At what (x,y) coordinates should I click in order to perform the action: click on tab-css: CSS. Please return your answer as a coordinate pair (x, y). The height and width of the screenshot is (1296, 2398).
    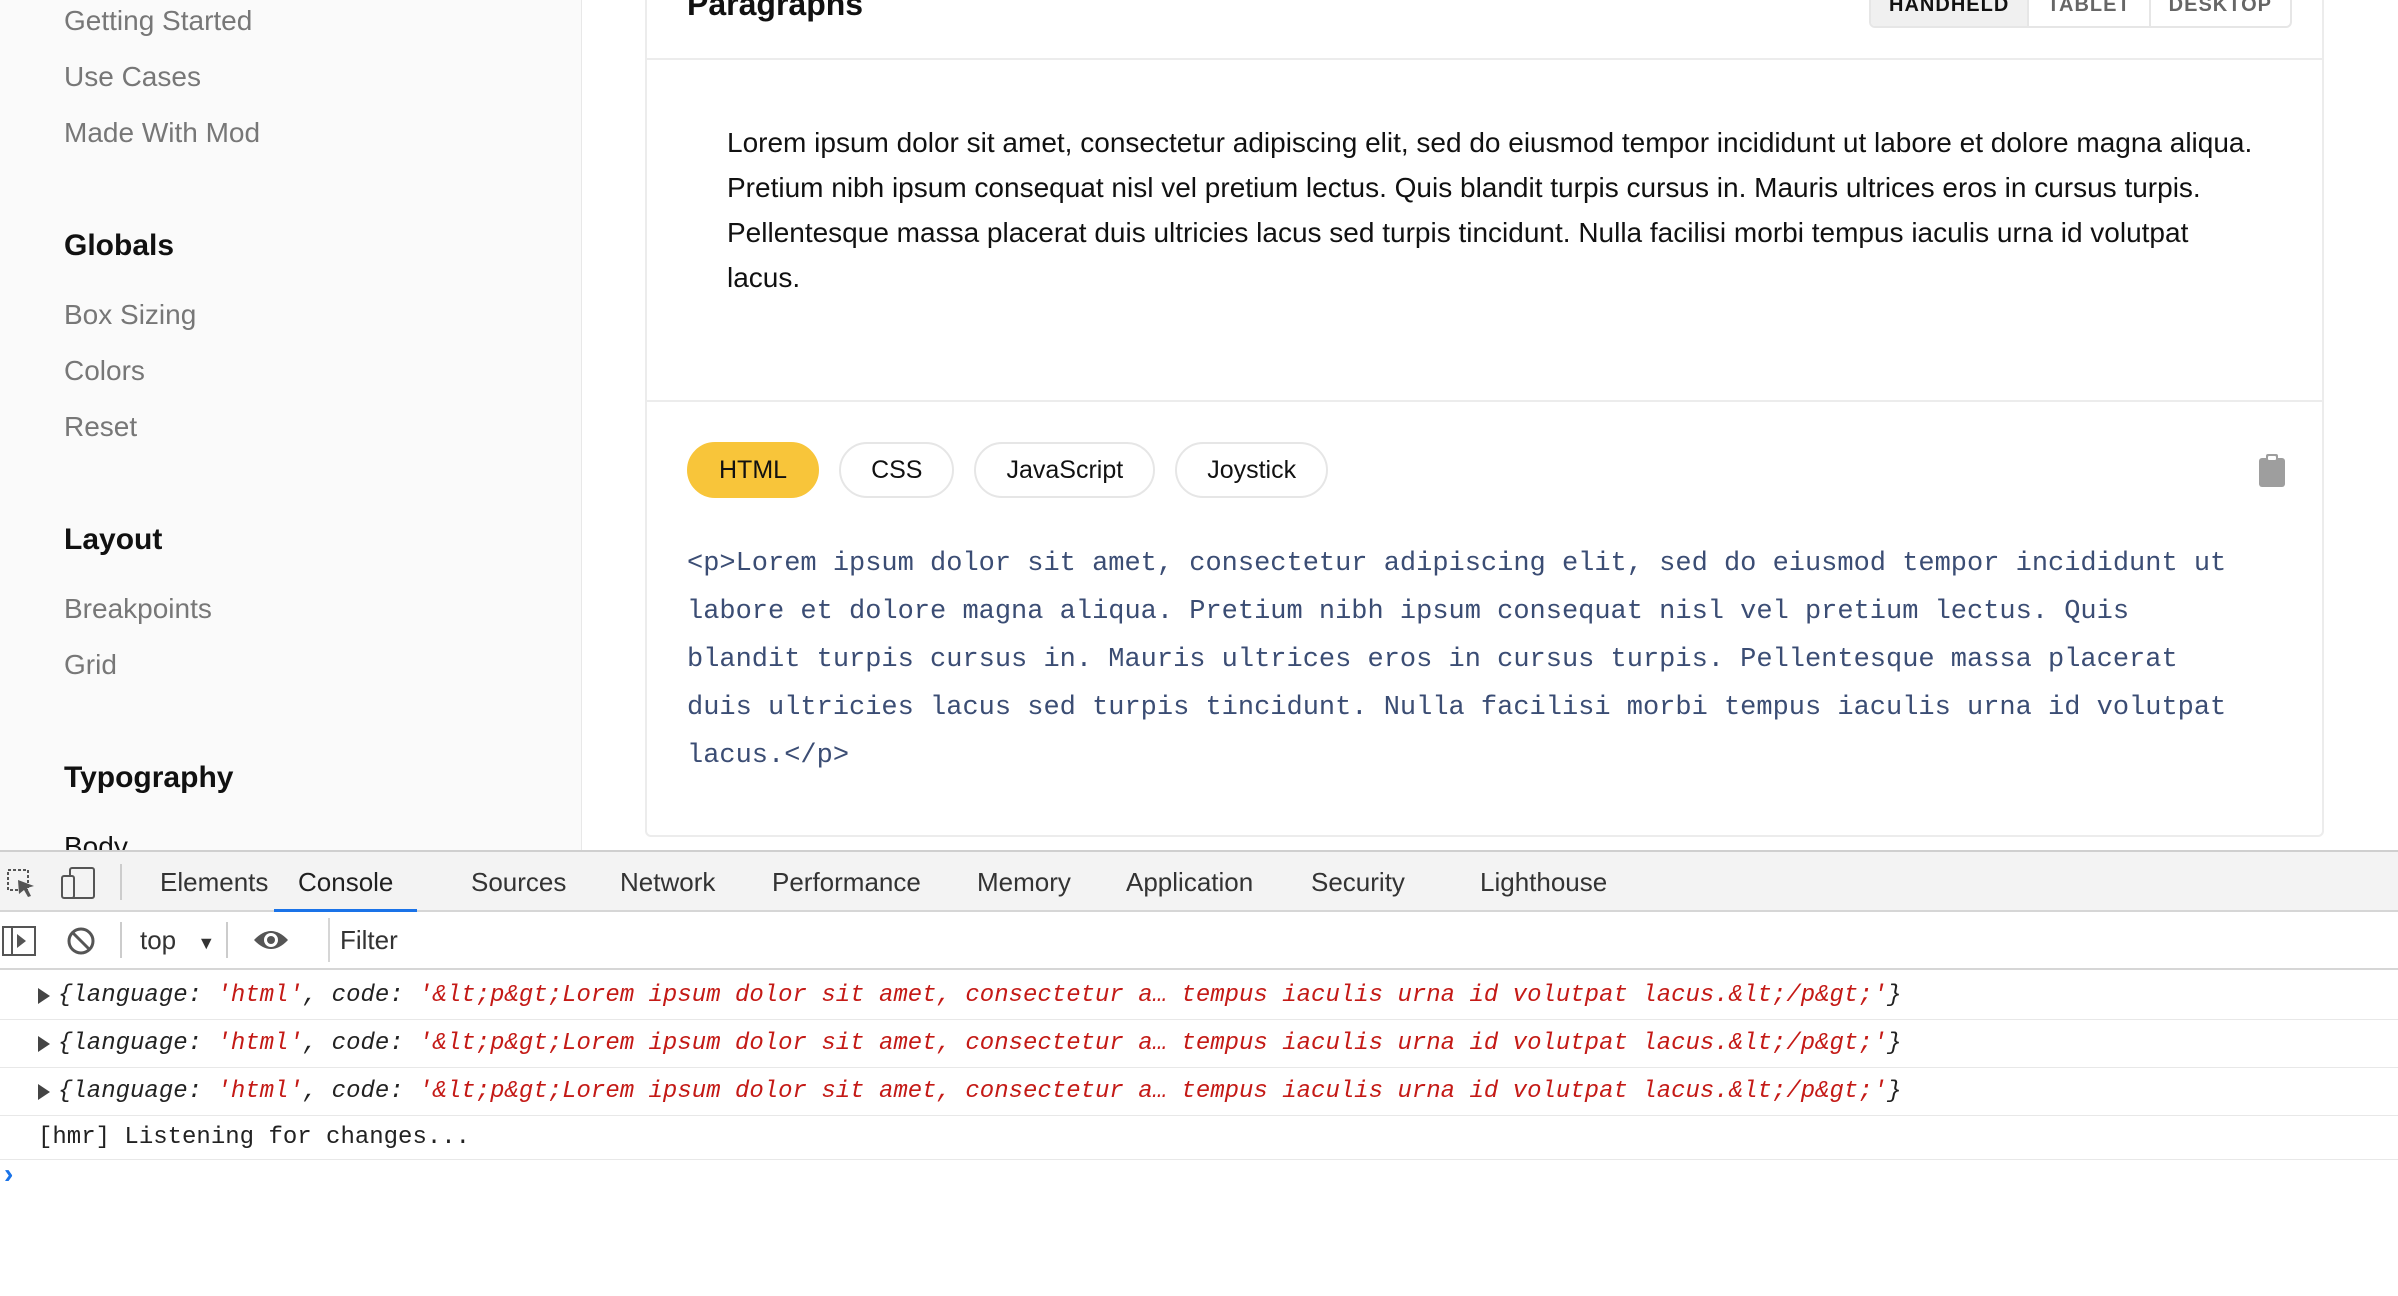
    Looking at the image, I should click on (897, 470).